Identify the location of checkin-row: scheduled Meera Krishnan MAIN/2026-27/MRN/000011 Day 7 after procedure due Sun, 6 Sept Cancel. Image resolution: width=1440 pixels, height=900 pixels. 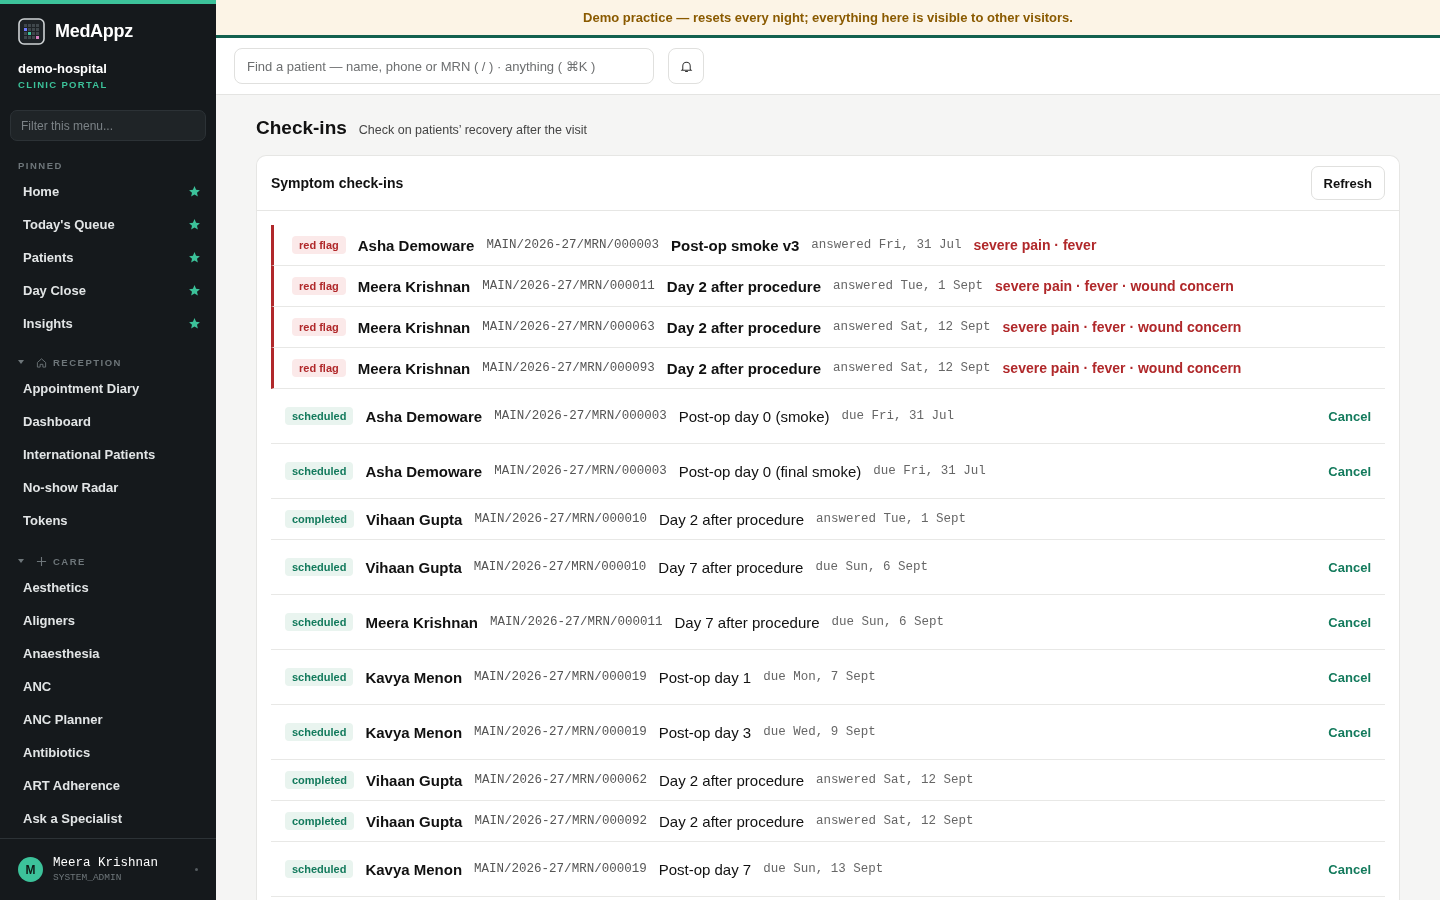
(828, 622).